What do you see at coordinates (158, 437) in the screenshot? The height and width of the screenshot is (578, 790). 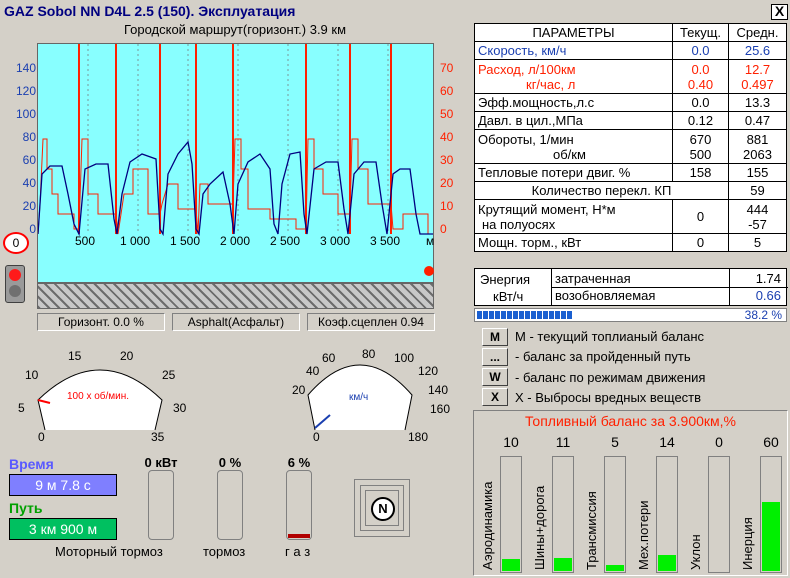 I see `tacho-tick: 35` at bounding box center [158, 437].